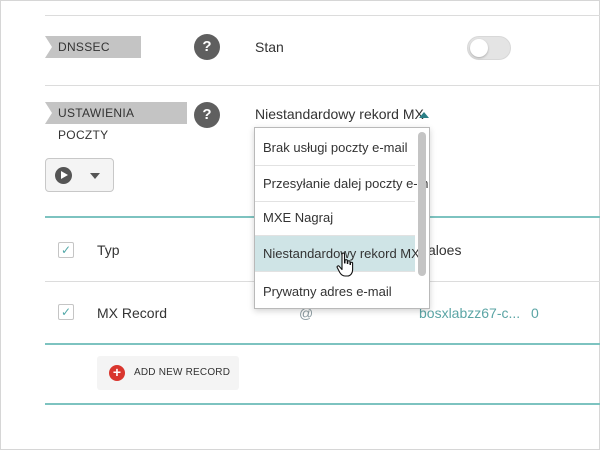  I want to click on add-new-record-button: + ADD NEW RECORD, so click(168, 373).